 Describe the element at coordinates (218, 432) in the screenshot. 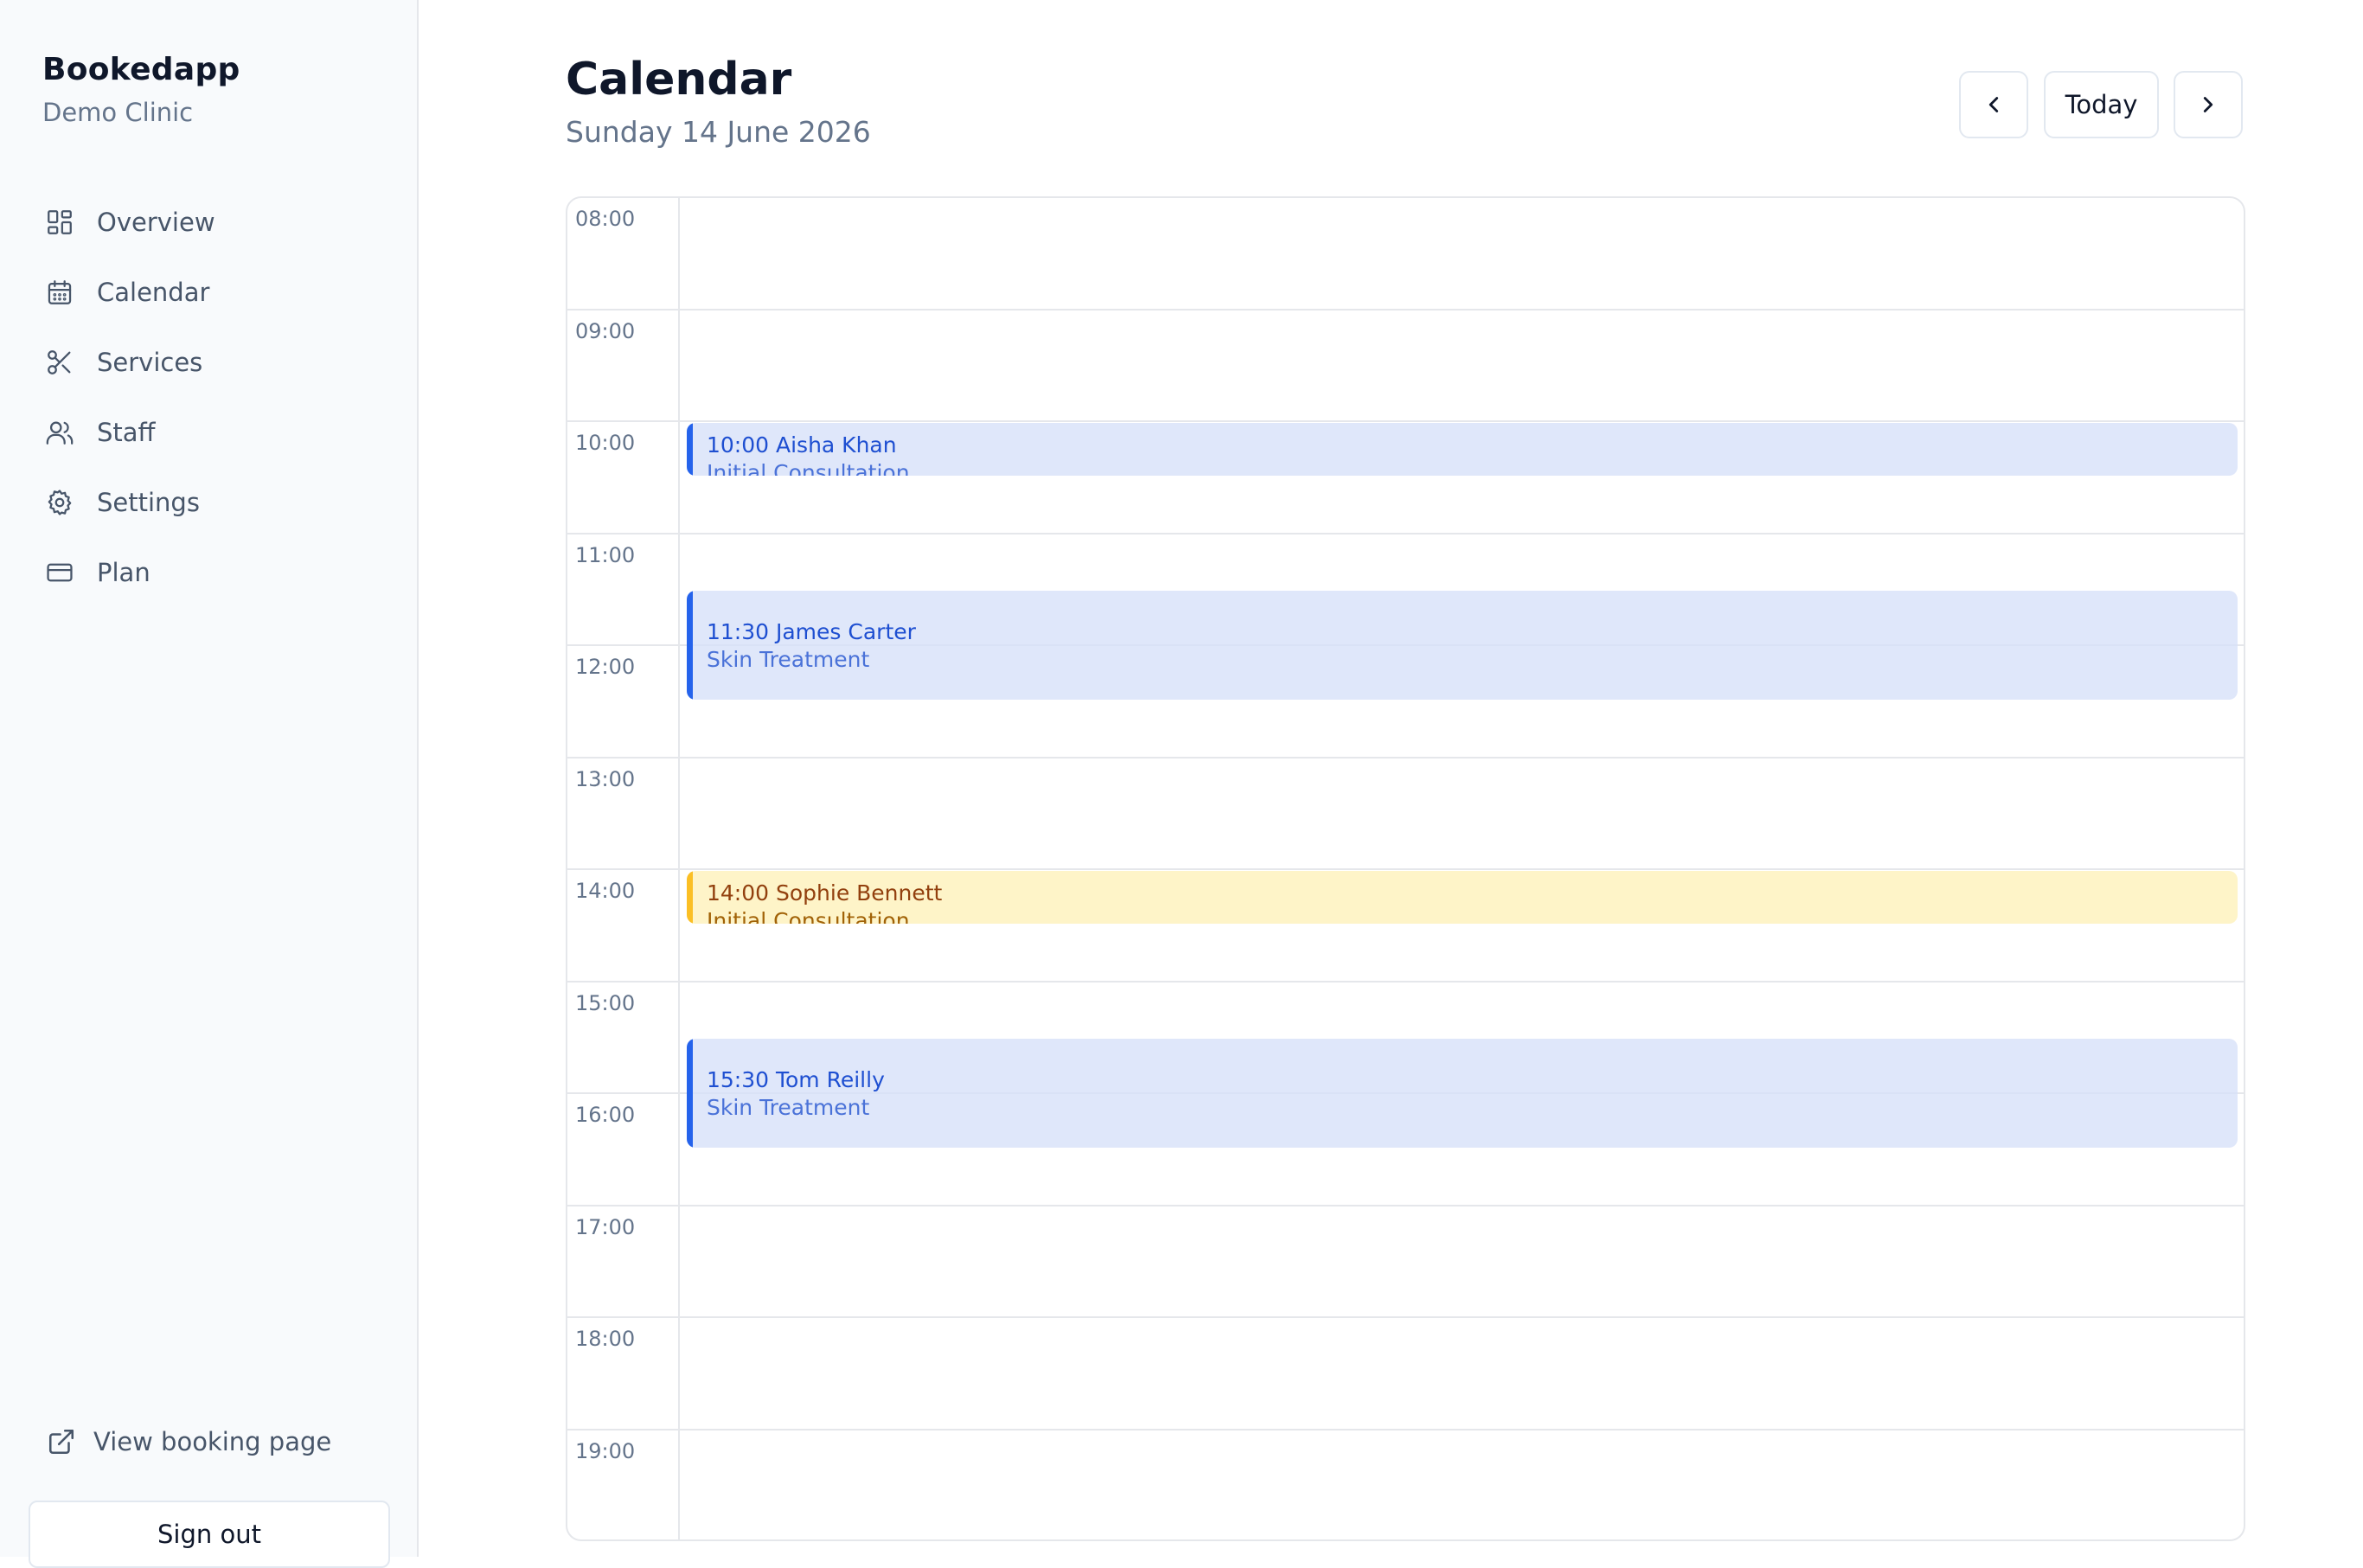

I see `sidebar-item-staff: Staff` at that location.